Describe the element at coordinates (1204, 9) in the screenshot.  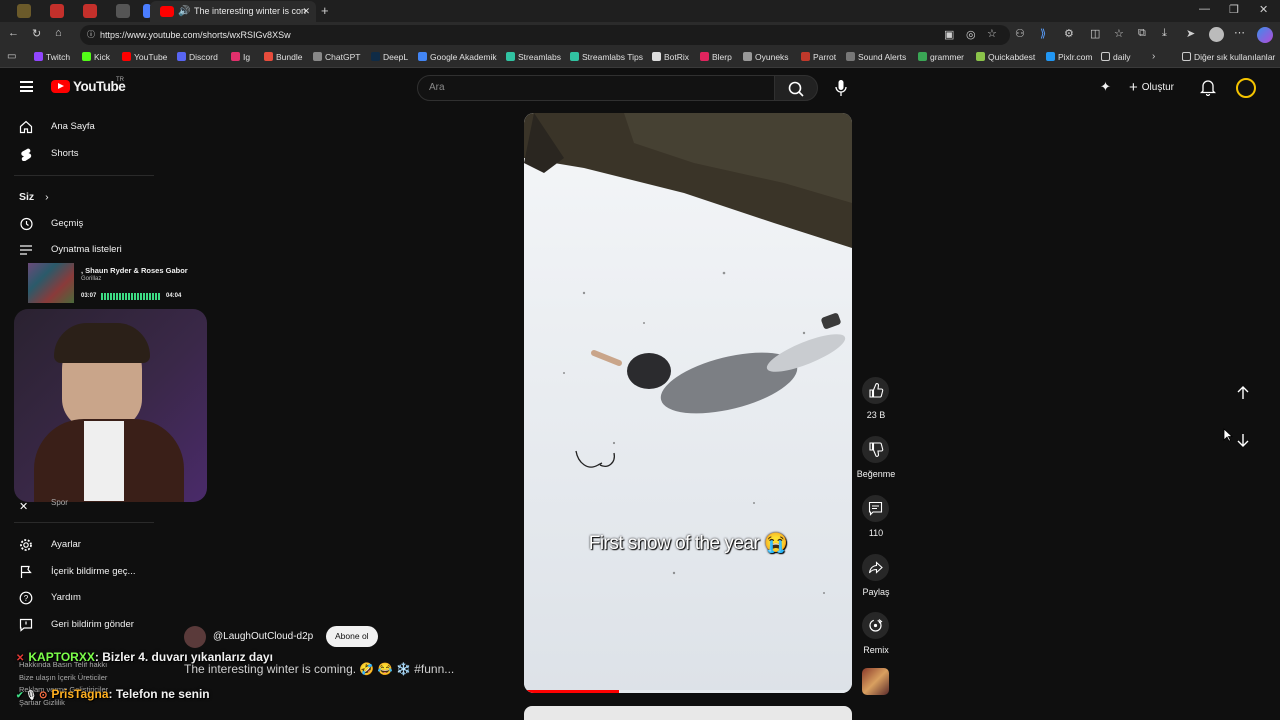
I see `minimize-icon: —` at that location.